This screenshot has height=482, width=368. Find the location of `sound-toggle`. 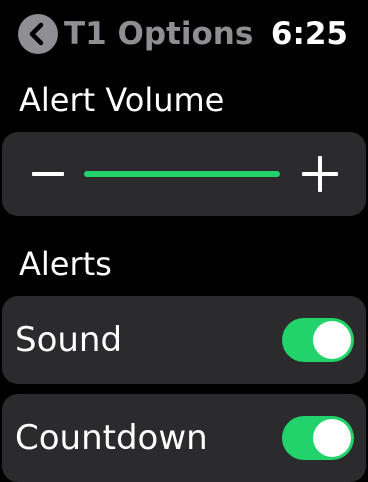

sound-toggle is located at coordinates (318, 340).